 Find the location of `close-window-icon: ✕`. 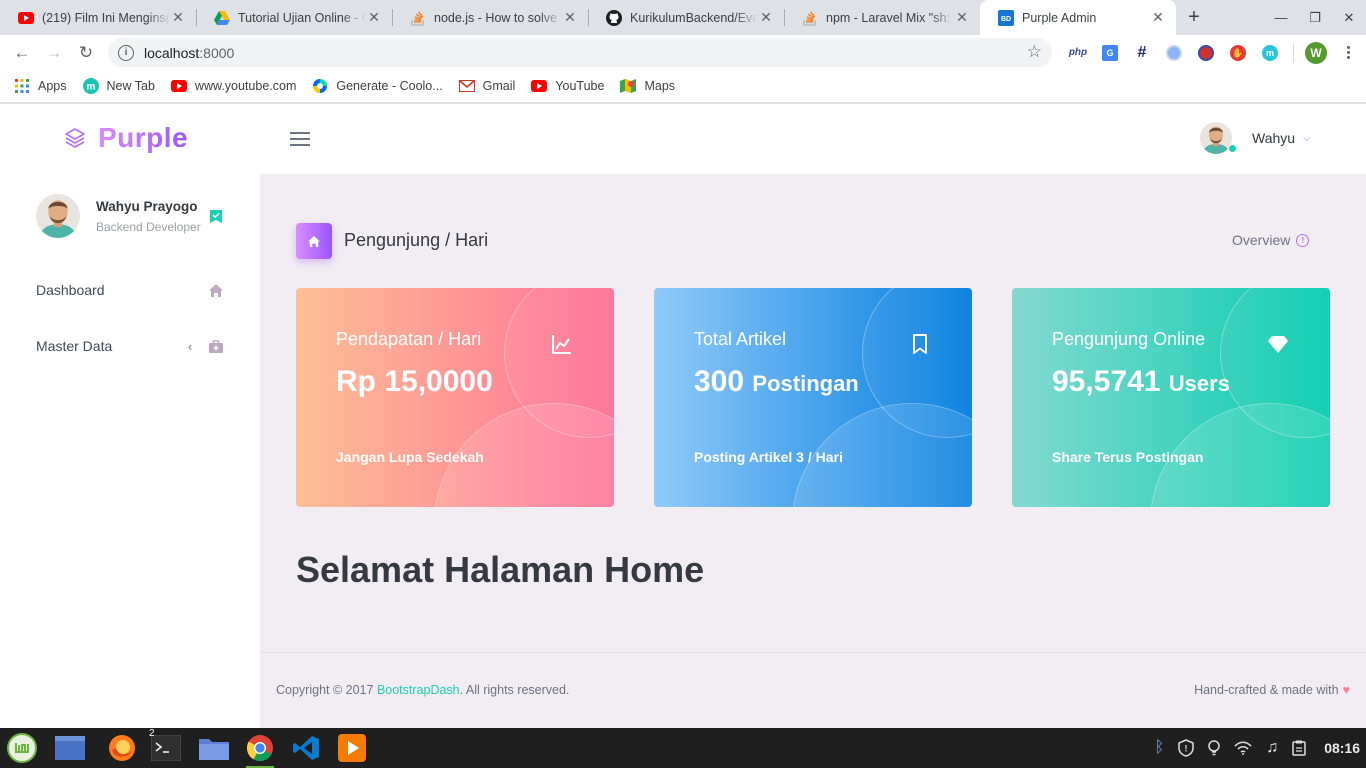

close-window-icon: ✕ is located at coordinates (1349, 17).